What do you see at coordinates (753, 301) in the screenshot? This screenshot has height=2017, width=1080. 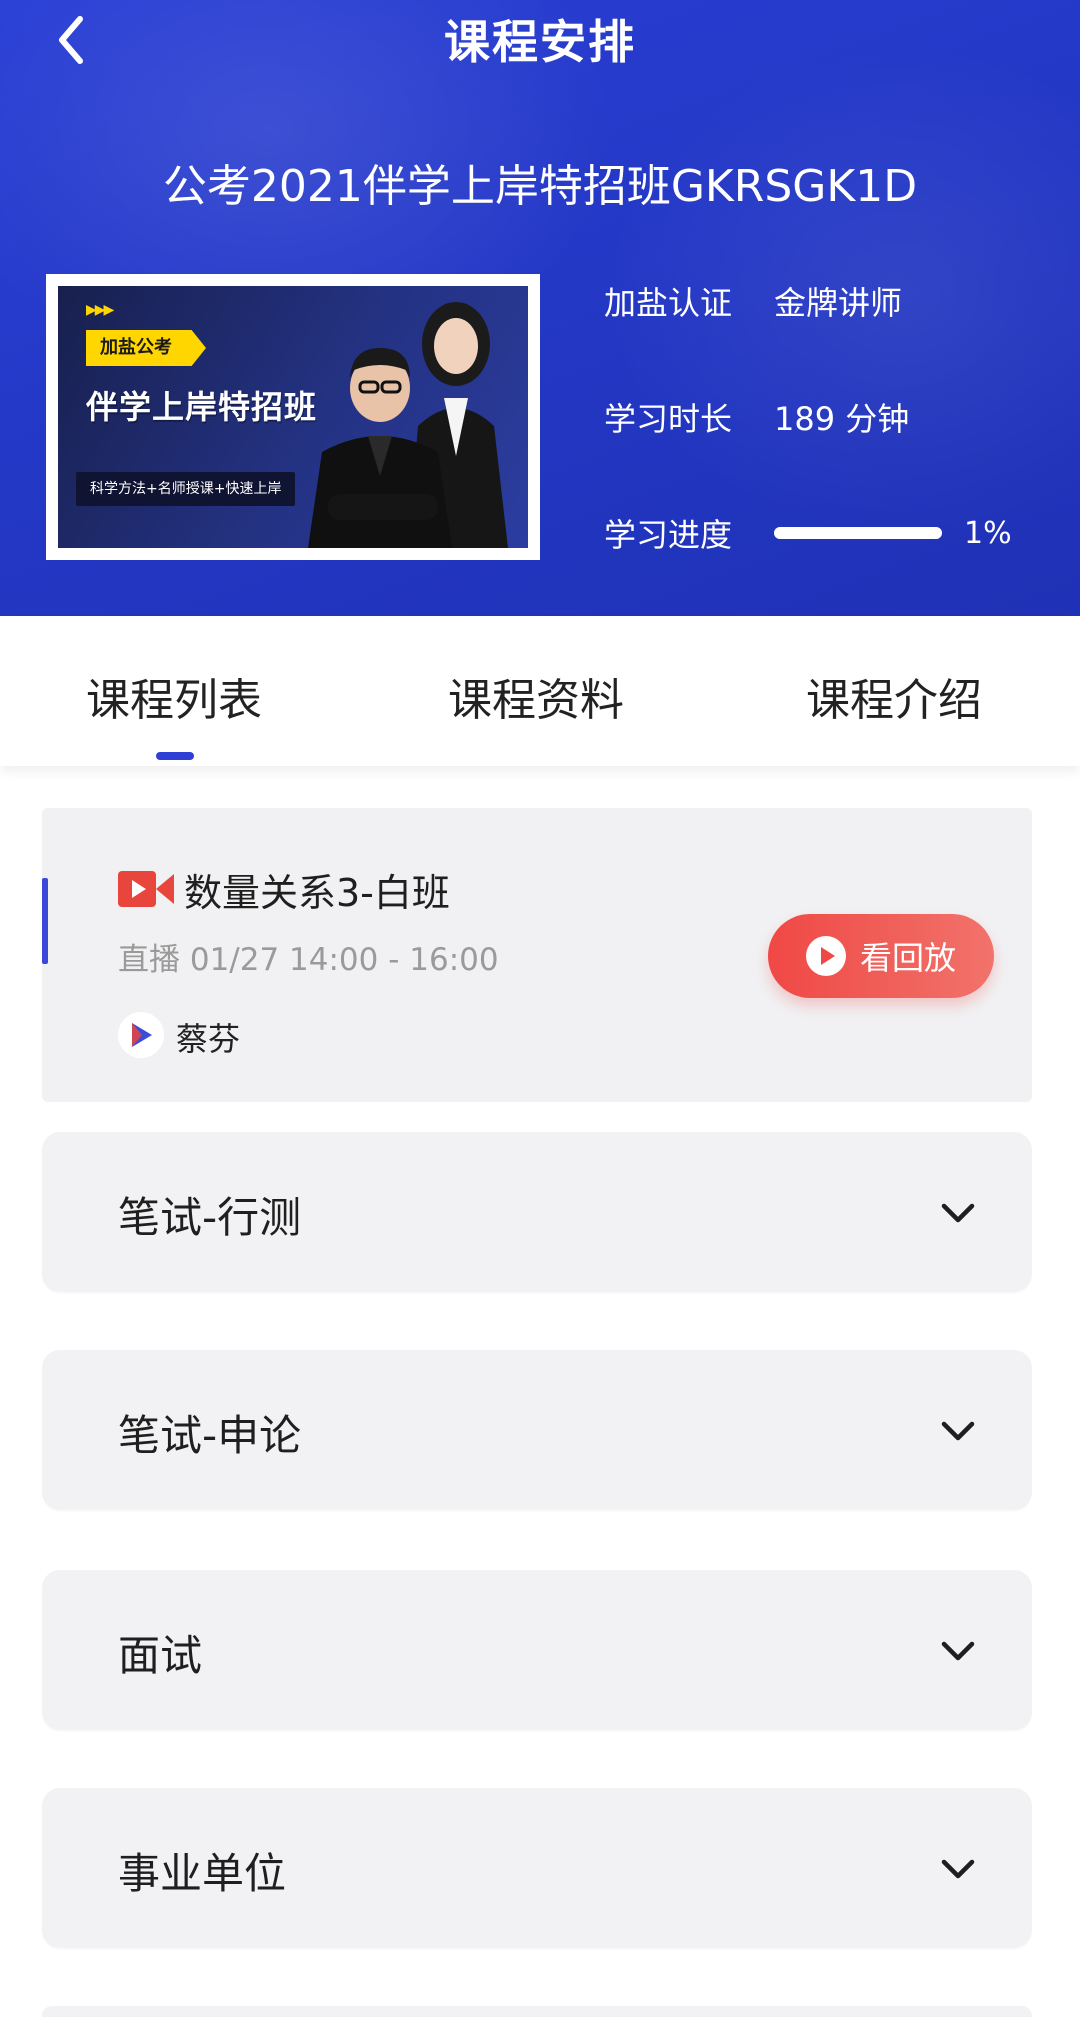 I see `certification-row: 加盐认证 金牌讲师` at bounding box center [753, 301].